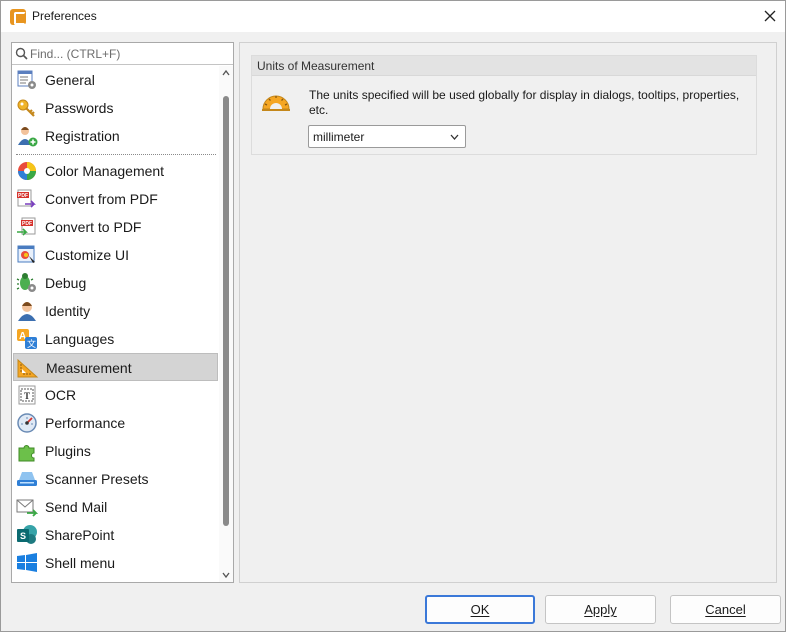 This screenshot has width=786, height=632. Describe the element at coordinates (115, 451) in the screenshot. I see `sidebar-item-plugins: Plugins` at that location.